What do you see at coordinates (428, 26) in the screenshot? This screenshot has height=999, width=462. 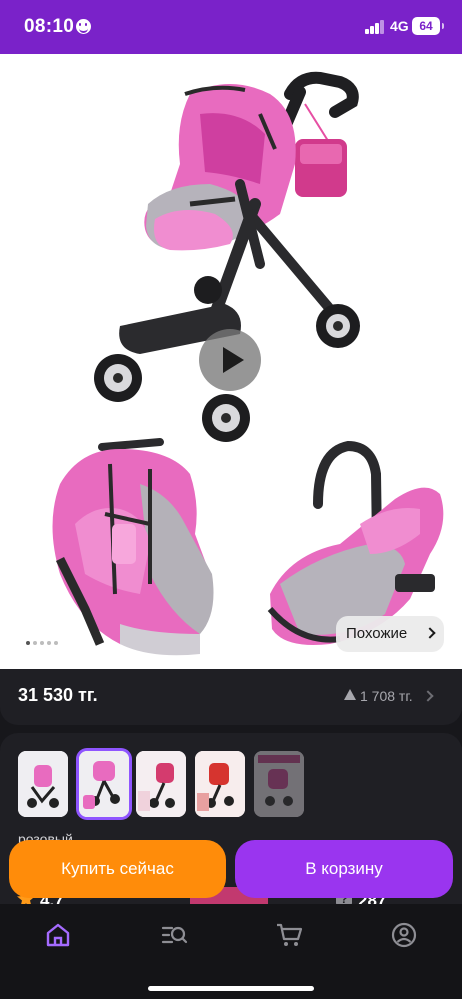 I see `battery-icon: 64` at bounding box center [428, 26].